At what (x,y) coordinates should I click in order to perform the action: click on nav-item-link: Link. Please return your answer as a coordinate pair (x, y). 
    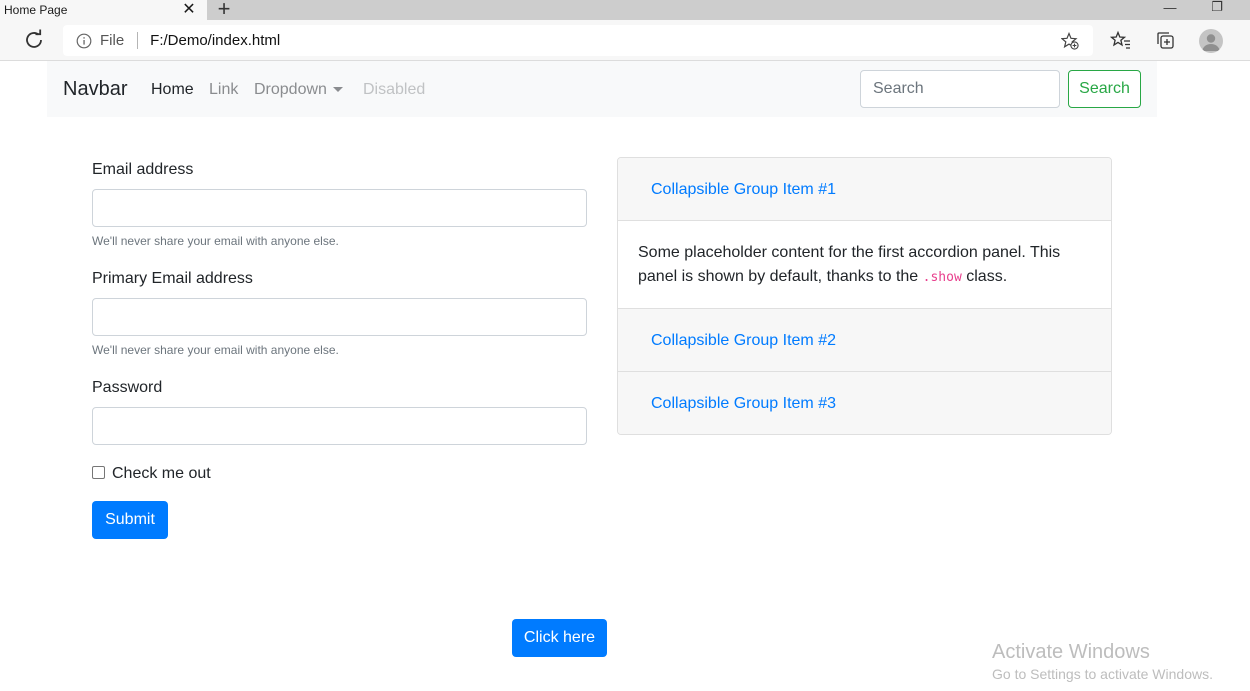
    Looking at the image, I should click on (223, 90).